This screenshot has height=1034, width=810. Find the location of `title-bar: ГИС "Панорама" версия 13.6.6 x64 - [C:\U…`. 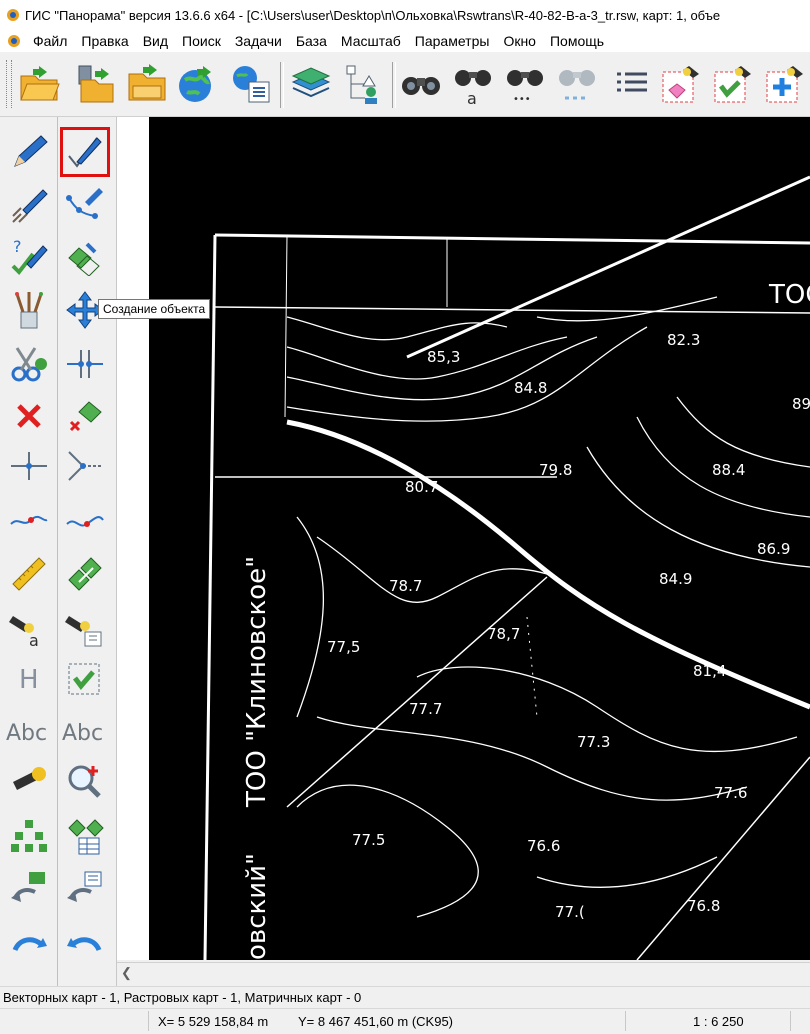

title-bar: ГИС "Панорама" версия 13.6.6 x64 - [C:\U… is located at coordinates (405, 15).